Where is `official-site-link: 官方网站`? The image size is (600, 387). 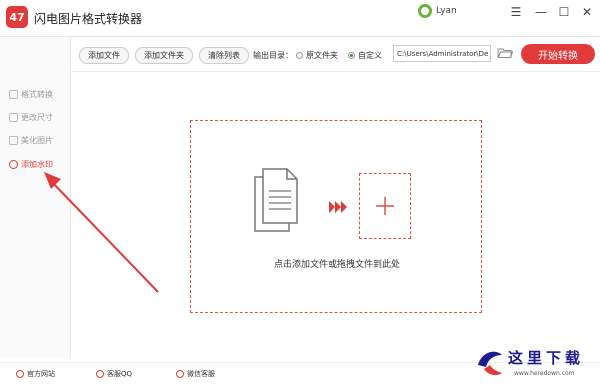 official-site-link: 官方网站 is located at coordinates (35, 374).